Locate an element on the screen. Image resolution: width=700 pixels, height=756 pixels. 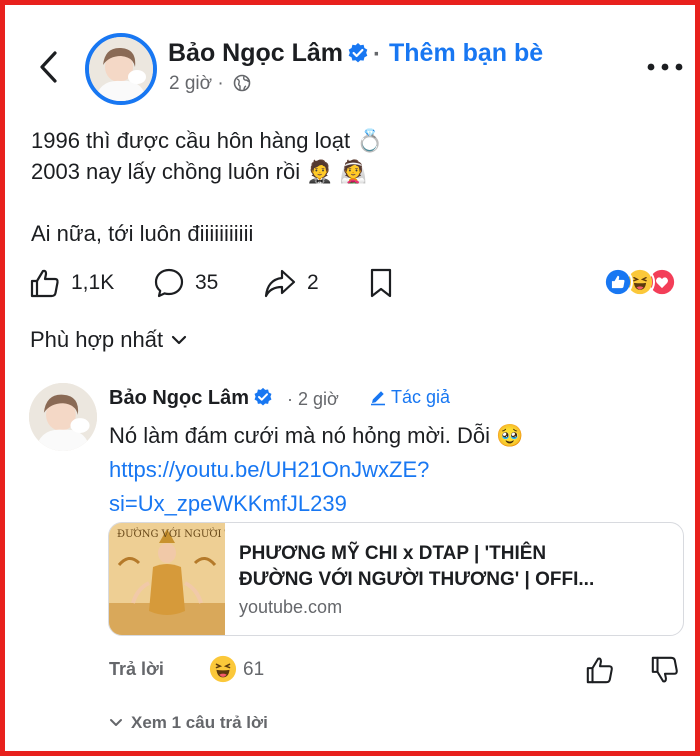
save-button is located at coordinates (381, 283).